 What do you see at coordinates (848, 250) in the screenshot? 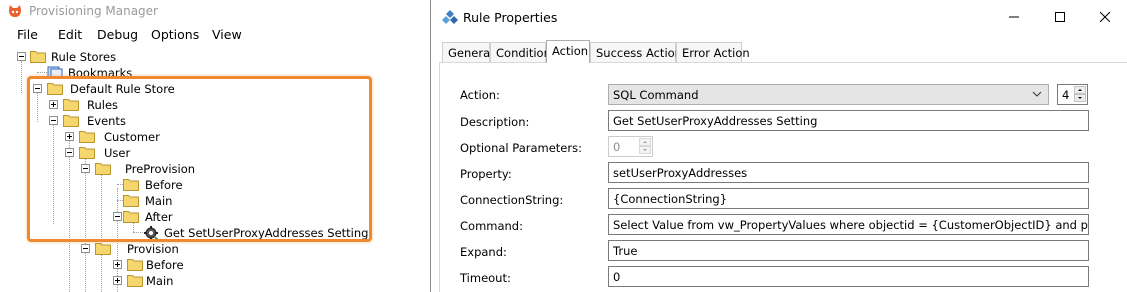
I see `expand-field: True` at bounding box center [848, 250].